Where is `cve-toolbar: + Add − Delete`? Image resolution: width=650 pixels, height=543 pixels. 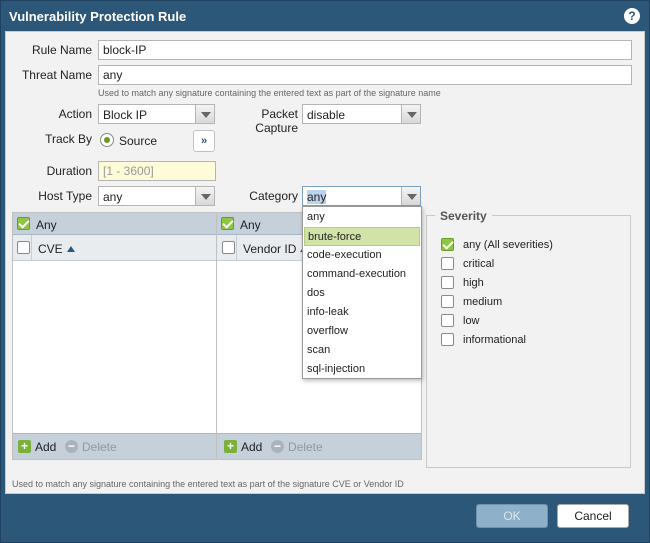 cve-toolbar: + Add − Delete is located at coordinates (115, 446).